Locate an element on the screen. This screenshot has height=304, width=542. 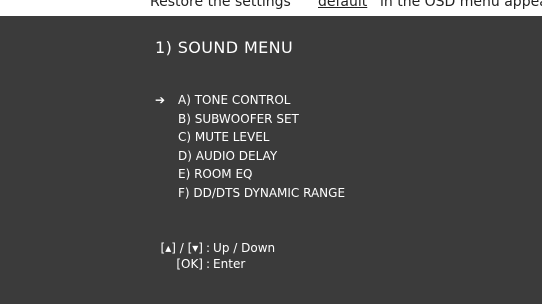
menu-item-label: A) TONE CONTROL is located at coordinates (234, 100).